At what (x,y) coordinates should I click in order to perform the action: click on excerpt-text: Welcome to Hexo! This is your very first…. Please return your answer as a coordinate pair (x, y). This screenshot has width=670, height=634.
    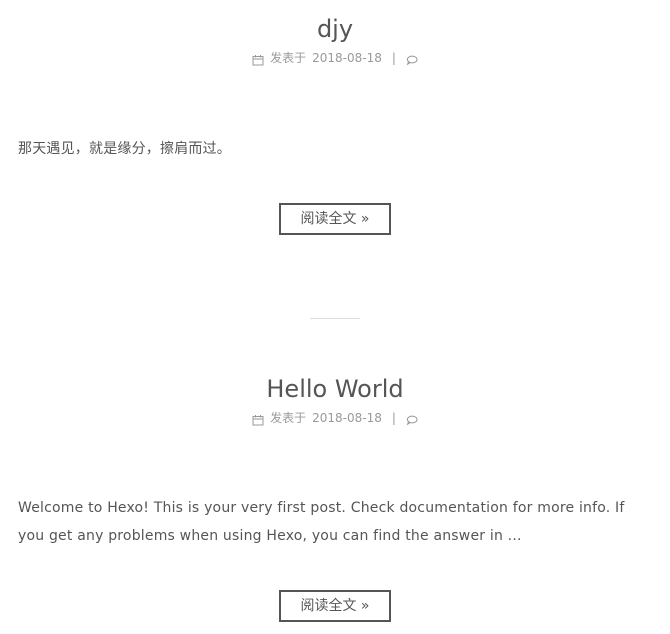
    Looking at the image, I should click on (321, 522).